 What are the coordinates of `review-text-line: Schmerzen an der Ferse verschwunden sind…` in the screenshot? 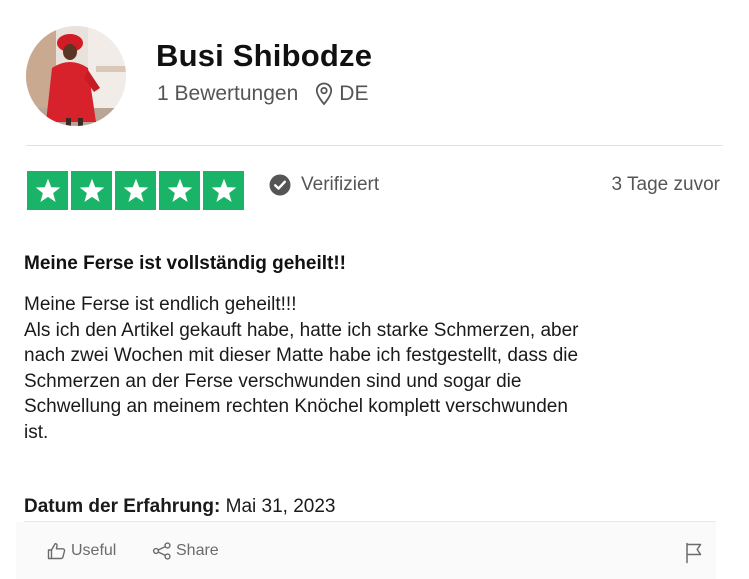 It's located at (273, 381).